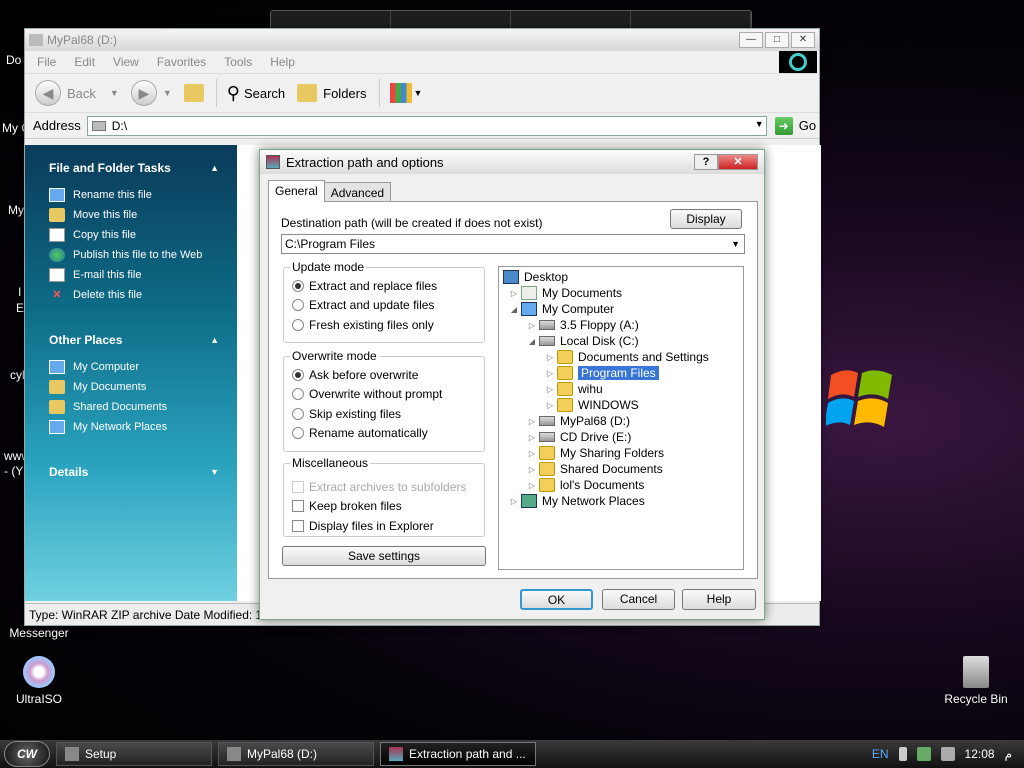 The width and height of the screenshot is (1024, 768). I want to click on tree-node-desktop: Desktop, so click(535, 277).